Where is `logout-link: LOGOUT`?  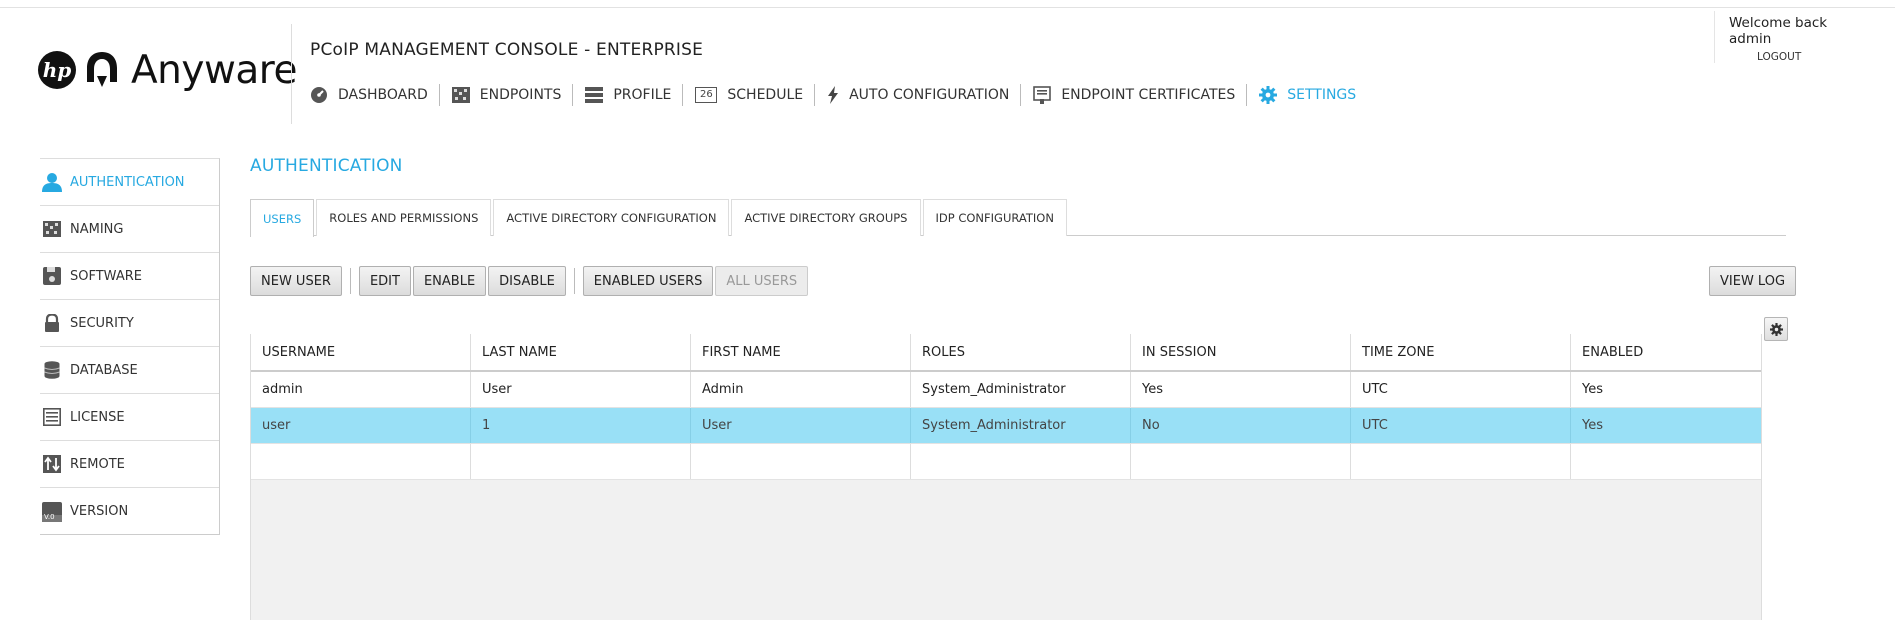 logout-link: LOGOUT is located at coordinates (1806, 57).